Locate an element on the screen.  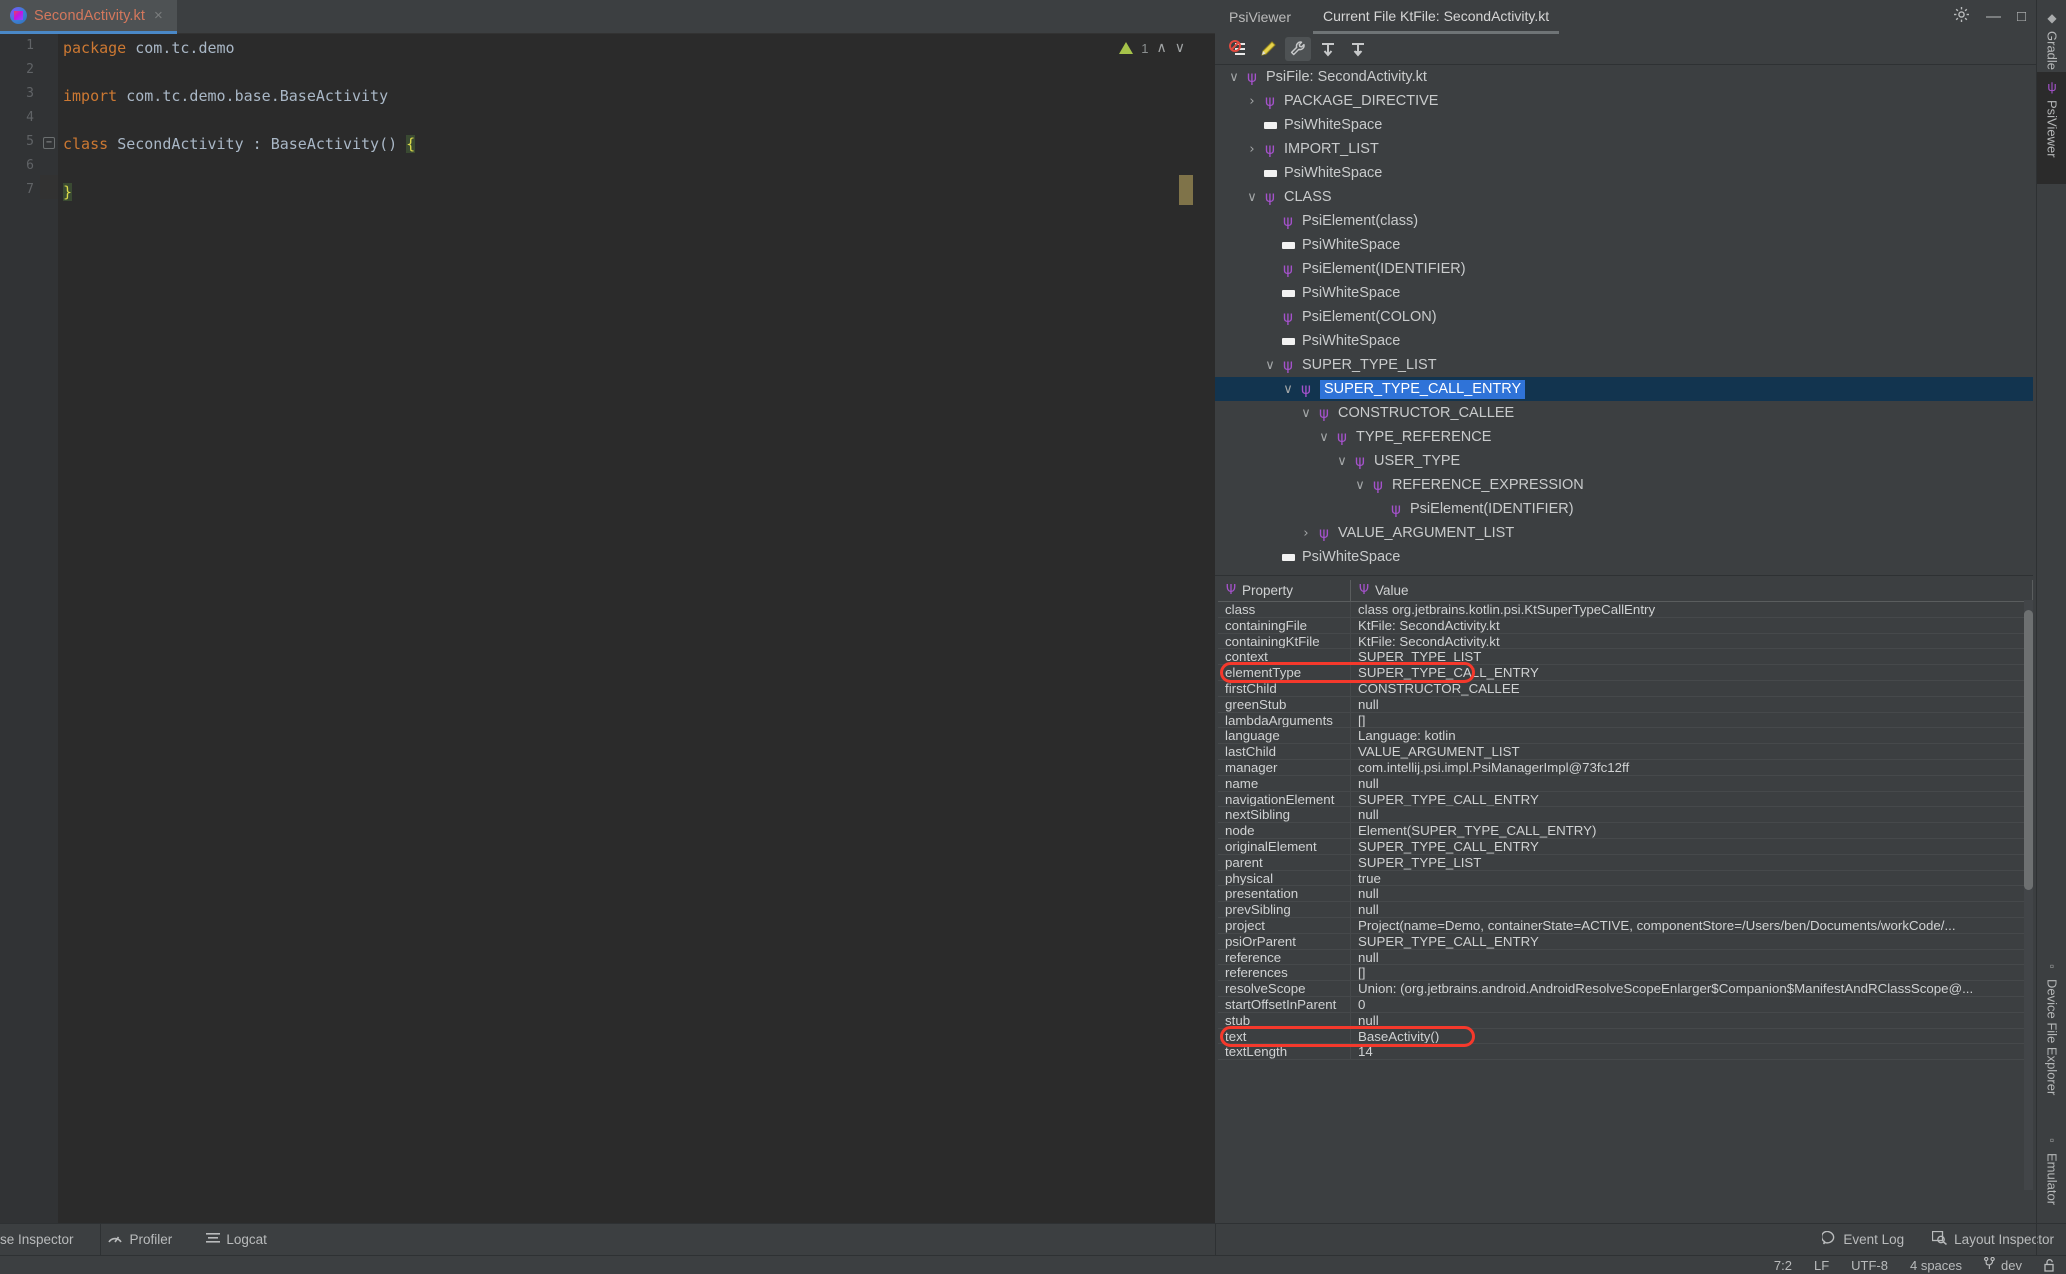
editor-tab-second-activity: SecondActivity.kt × is located at coordinates (88, 17).